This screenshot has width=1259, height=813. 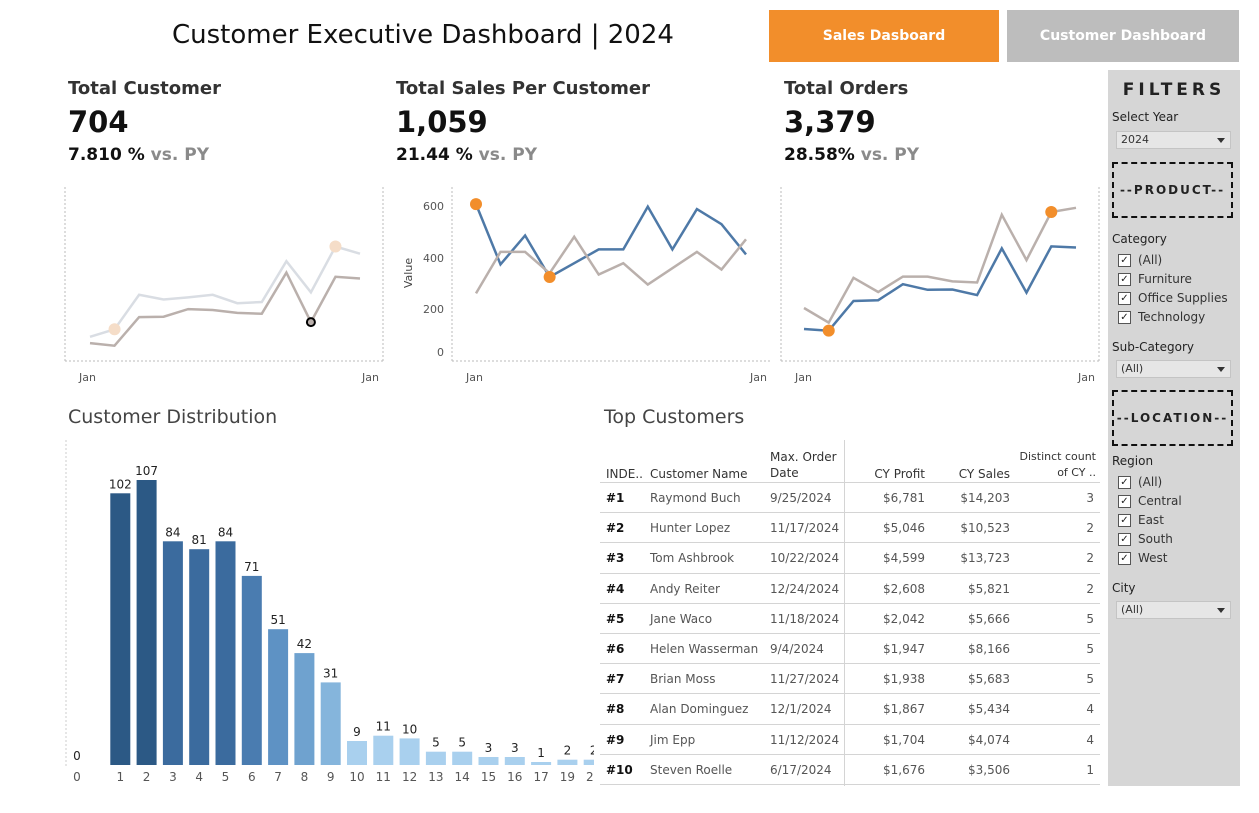 I want to click on y-tick: 600, so click(x=433, y=206).